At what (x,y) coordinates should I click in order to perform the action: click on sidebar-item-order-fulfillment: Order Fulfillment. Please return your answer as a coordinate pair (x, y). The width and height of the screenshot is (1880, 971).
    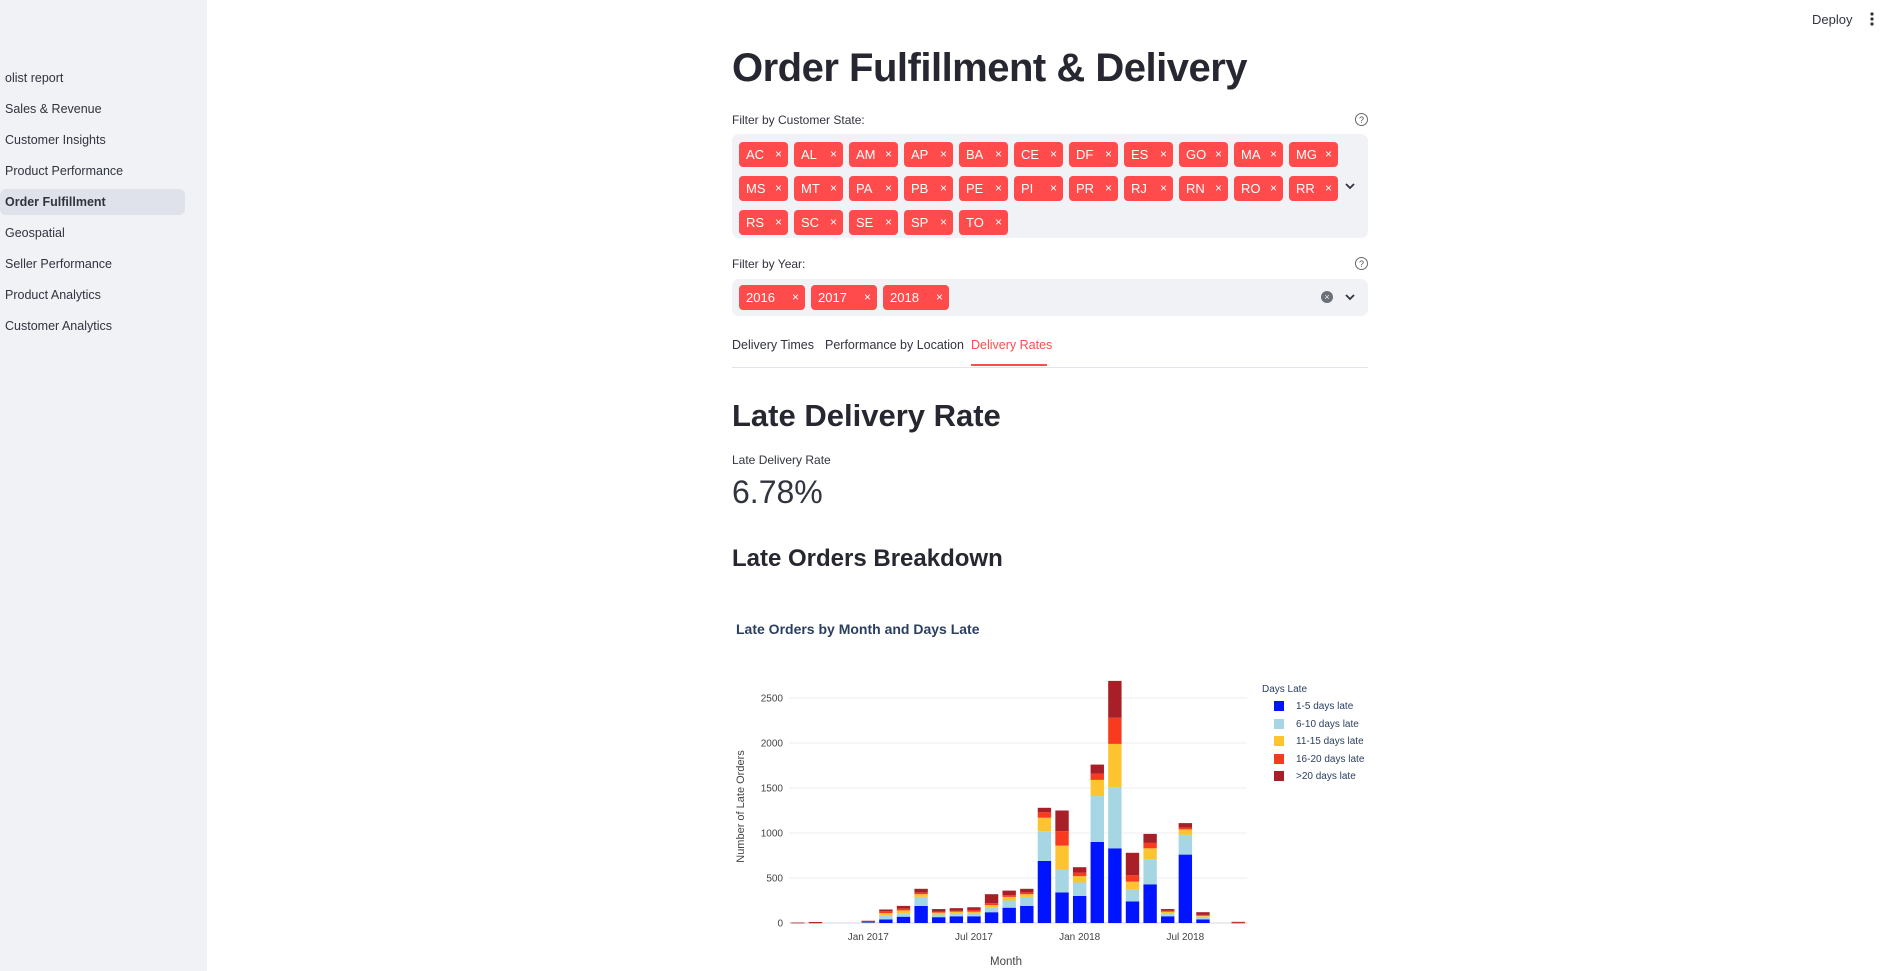
    Looking at the image, I should click on (92, 202).